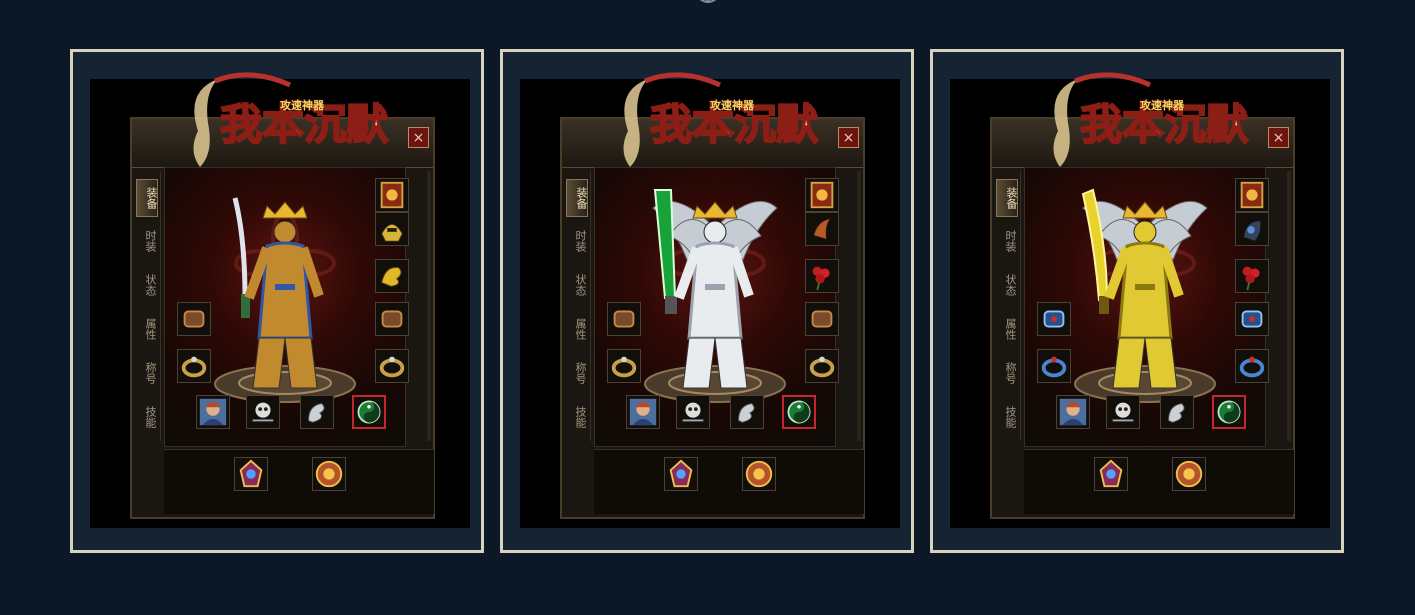 Image resolution: width=1415 pixels, height=615 pixels. I want to click on skull-charm-icon, so click(1123, 412).